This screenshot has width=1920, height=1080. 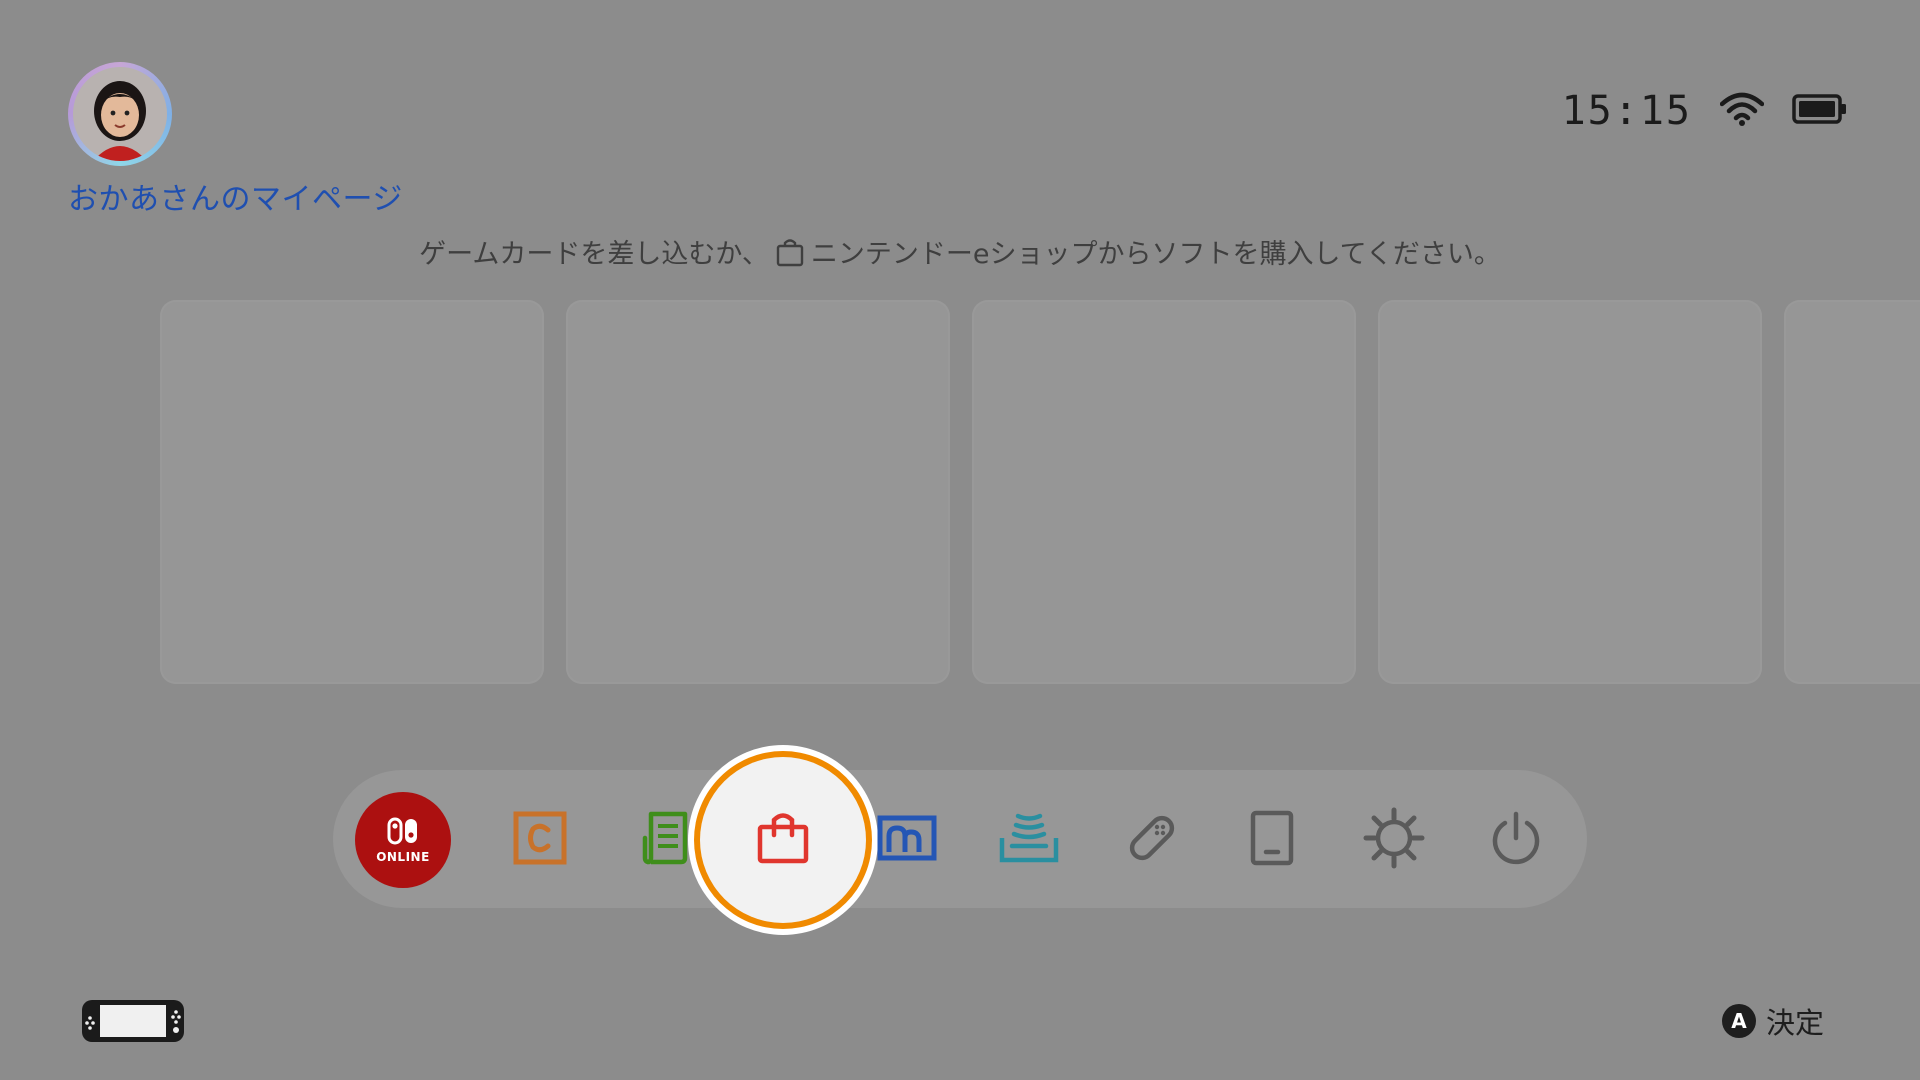 I want to click on news-icon, so click(x=663, y=840).